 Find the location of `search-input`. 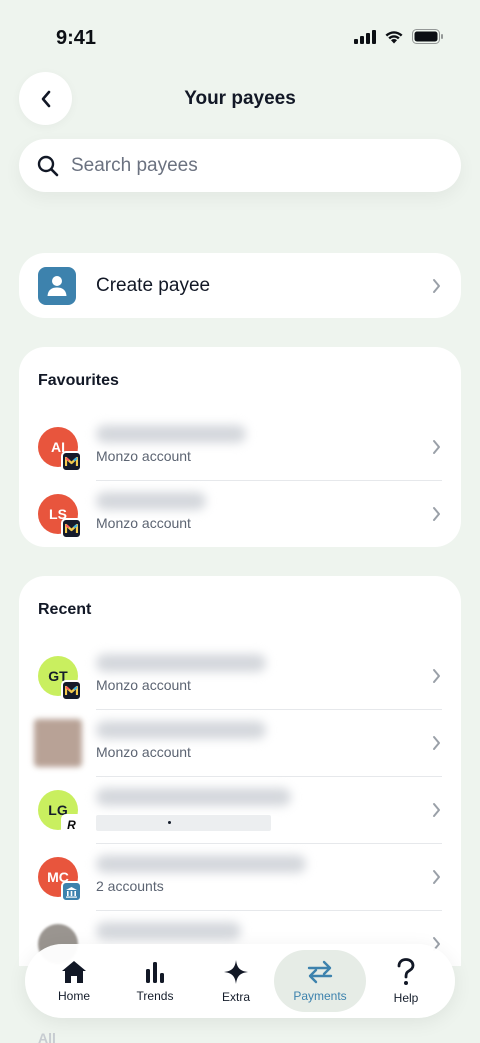

search-input is located at coordinates (251, 165).